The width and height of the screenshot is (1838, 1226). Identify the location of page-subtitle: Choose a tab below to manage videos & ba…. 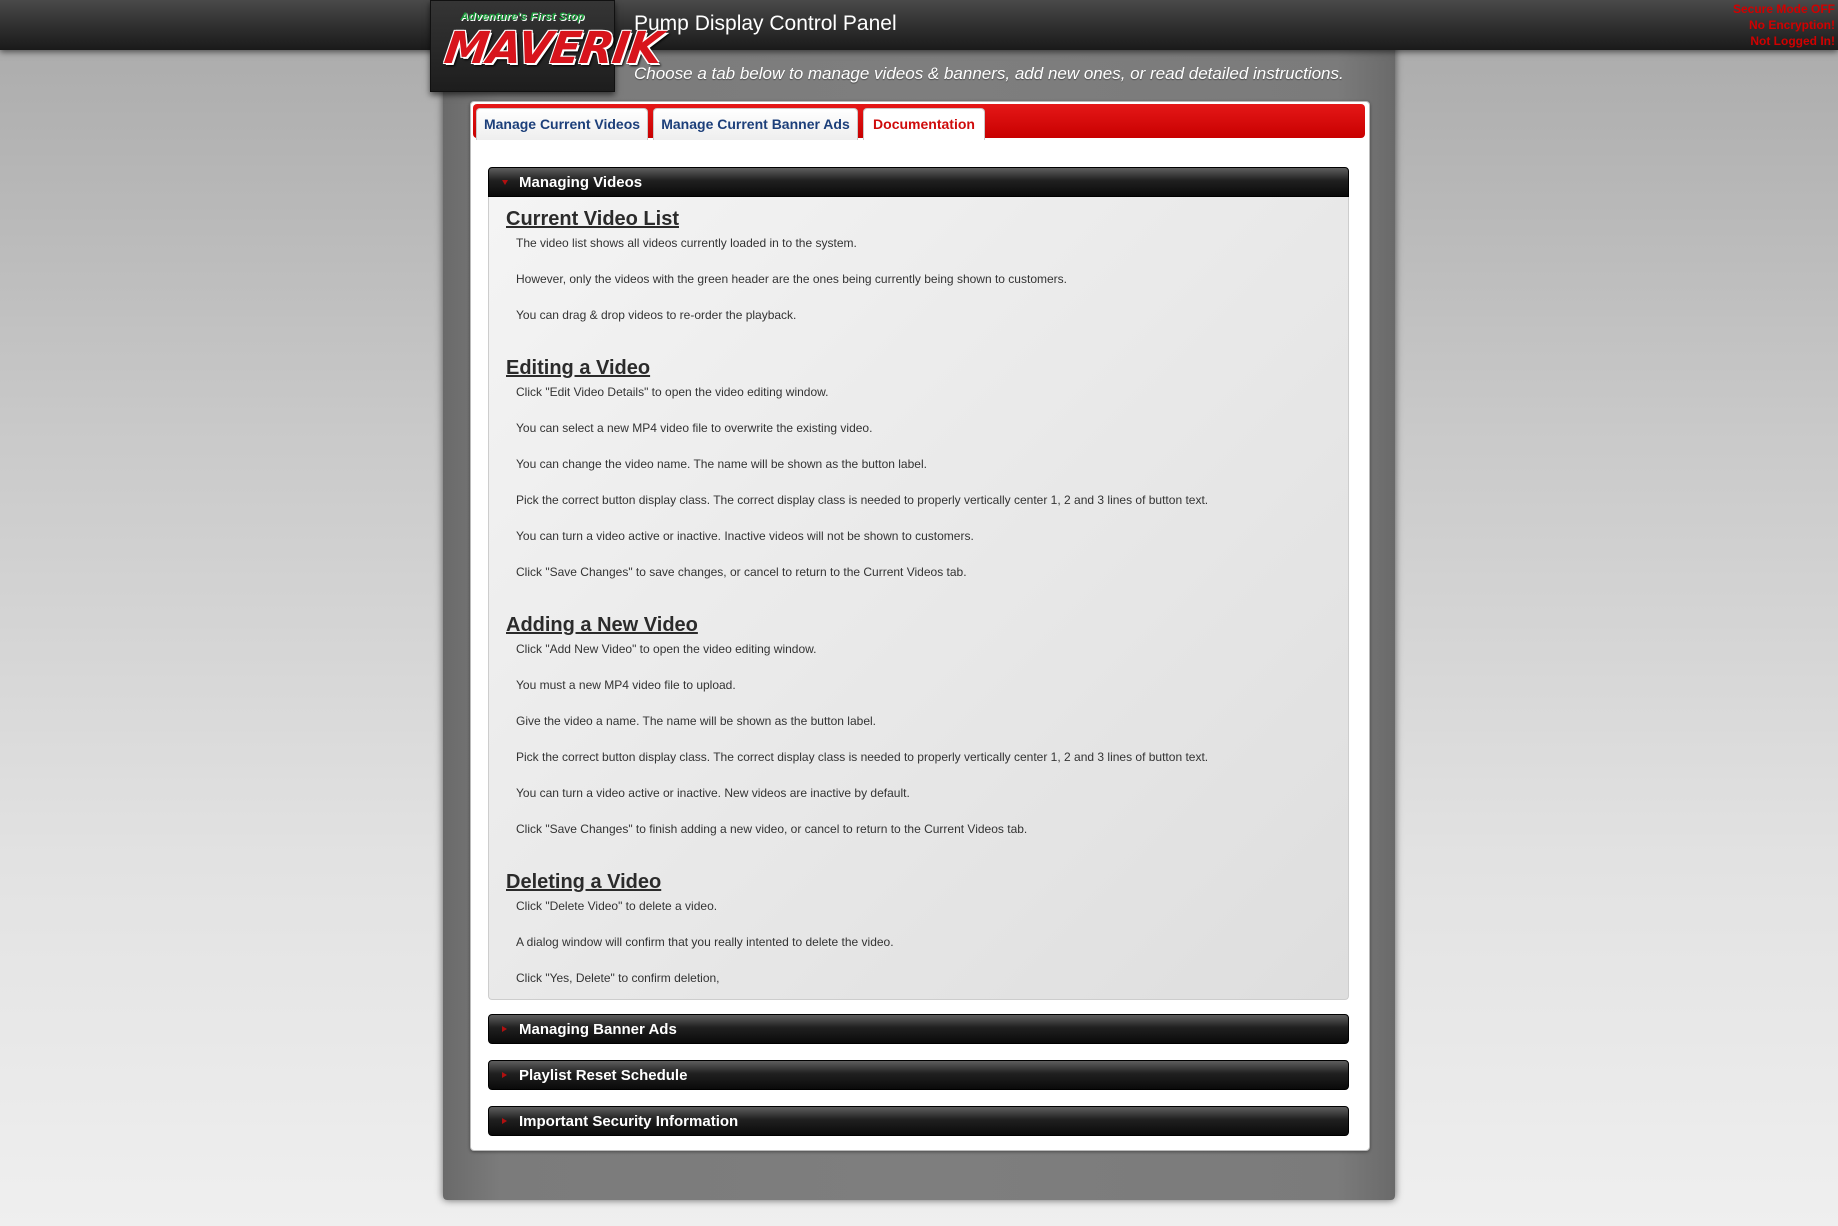
(989, 73).